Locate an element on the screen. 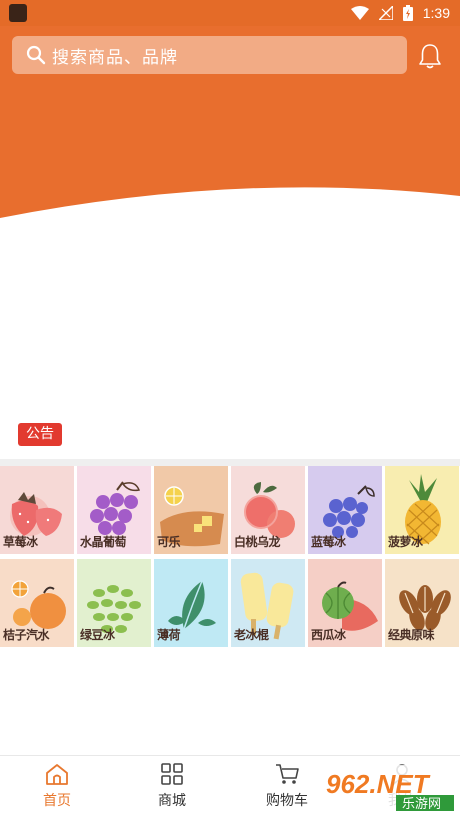 Image resolution: width=460 pixels, height=817 pixels. app-notification-icon is located at coordinates (18, 13).